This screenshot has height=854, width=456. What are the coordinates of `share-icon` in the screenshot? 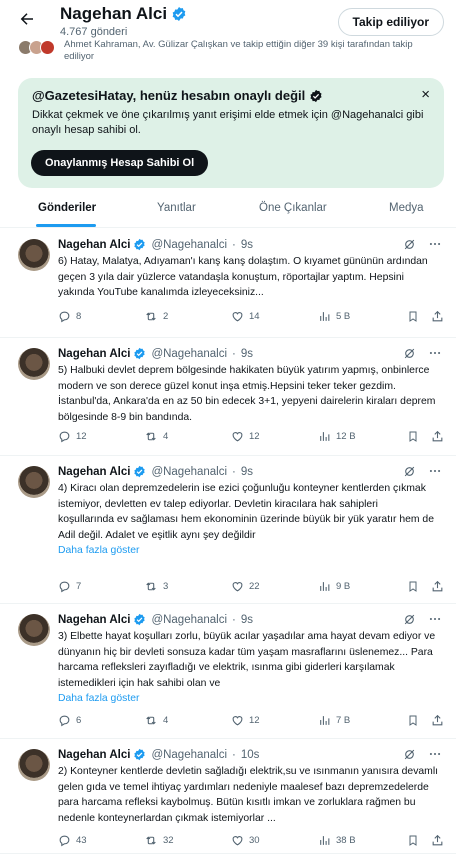 It's located at (437, 840).